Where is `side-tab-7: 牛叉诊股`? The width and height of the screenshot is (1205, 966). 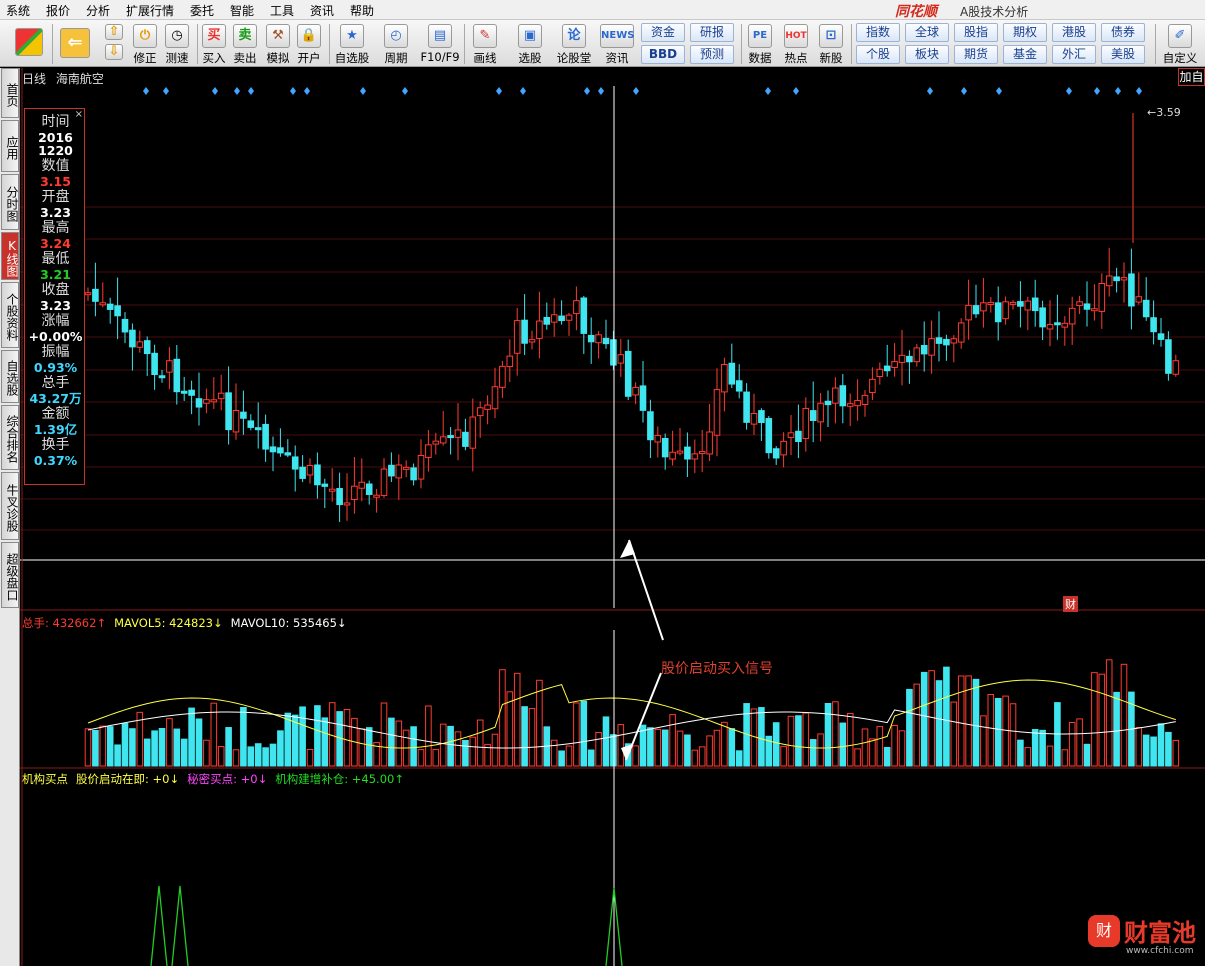
side-tab-7: 牛叉诊股 is located at coordinates (10, 506).